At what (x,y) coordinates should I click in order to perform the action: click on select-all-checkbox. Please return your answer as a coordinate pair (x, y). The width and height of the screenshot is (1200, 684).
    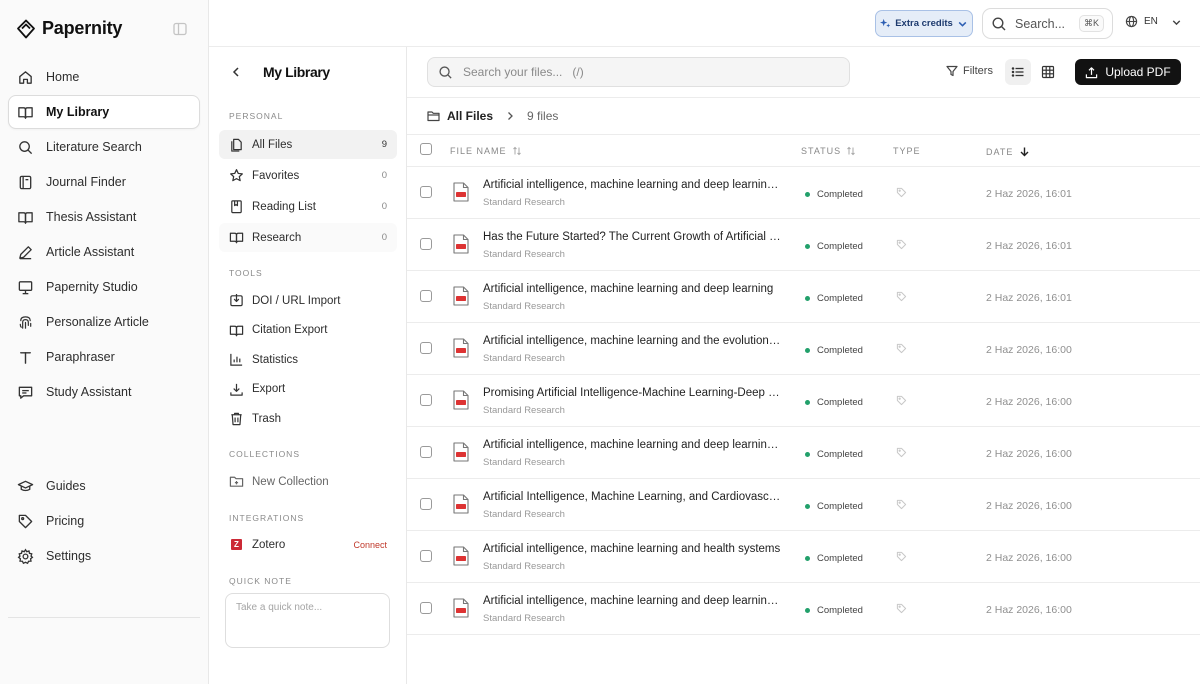
    Looking at the image, I should click on (426, 149).